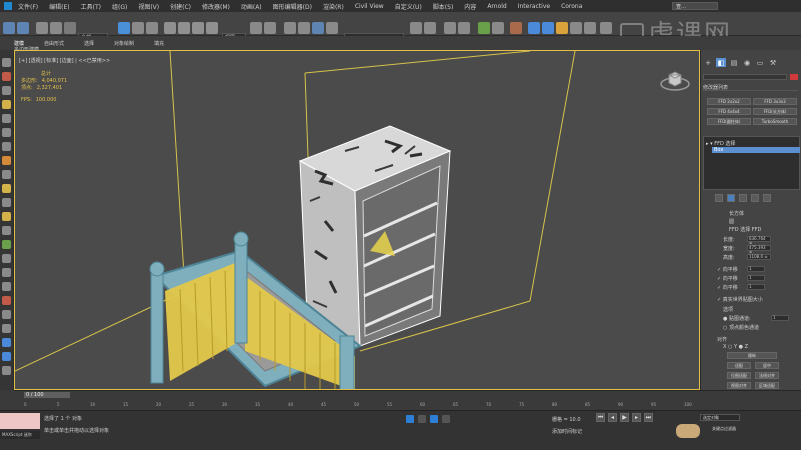 The image size is (801, 450). Describe the element at coordinates (42, 28) in the screenshot. I see `link-icon` at that location.